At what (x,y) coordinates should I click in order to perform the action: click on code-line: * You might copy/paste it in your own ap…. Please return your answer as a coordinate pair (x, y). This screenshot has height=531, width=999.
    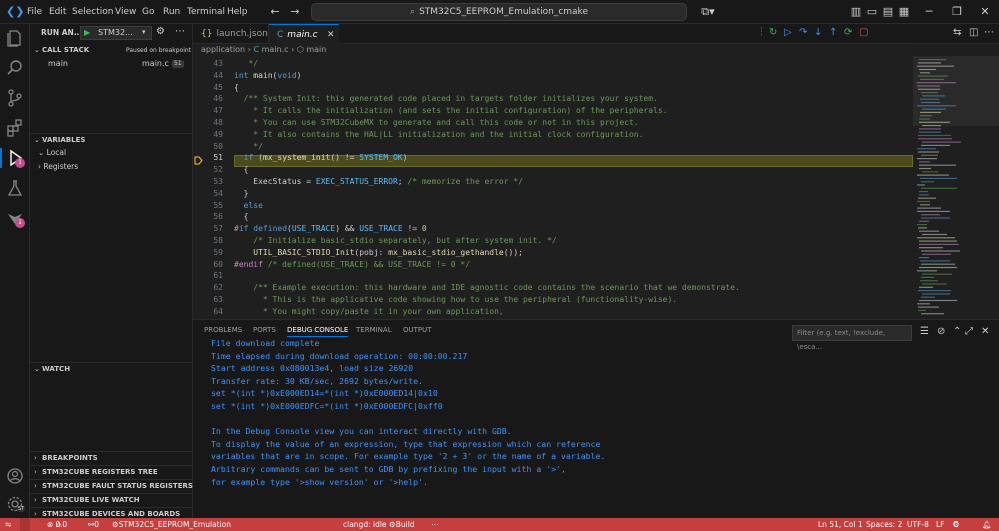
    Looking at the image, I should click on (369, 312).